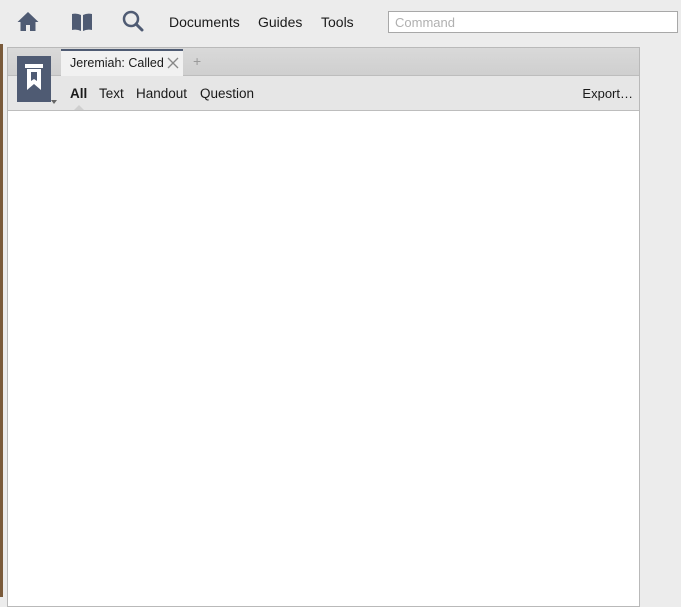  I want to click on tab-jeremiah-called: Jeremiah: Called, so click(122, 62).